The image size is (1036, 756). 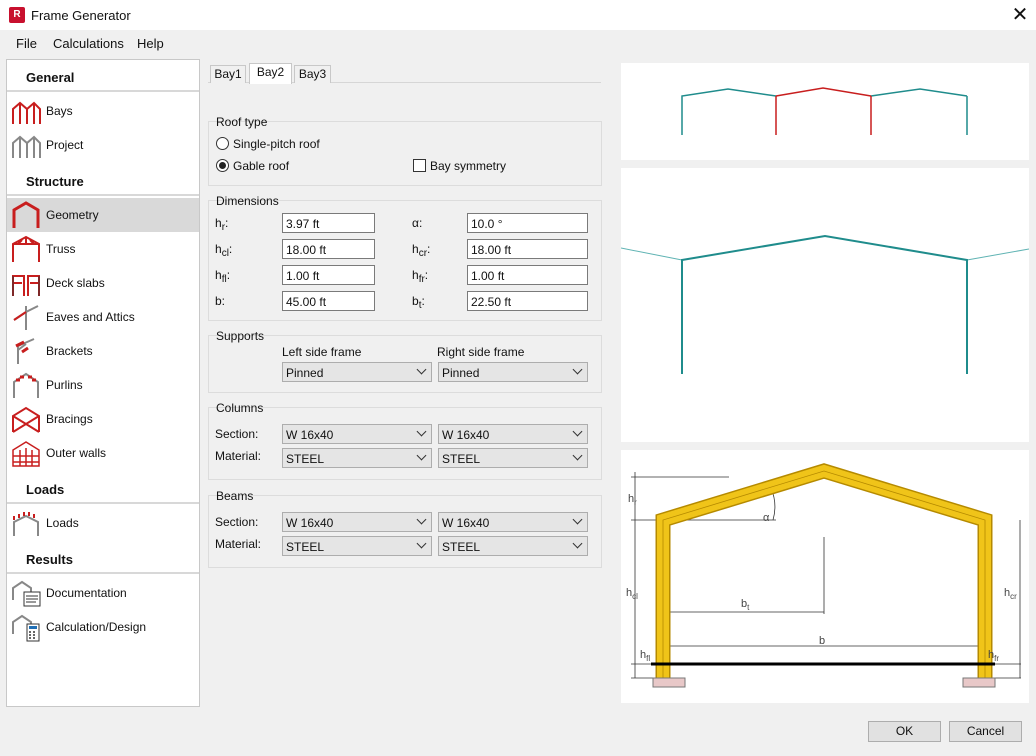 What do you see at coordinates (222, 165) in the screenshot?
I see `gable-roof-radio` at bounding box center [222, 165].